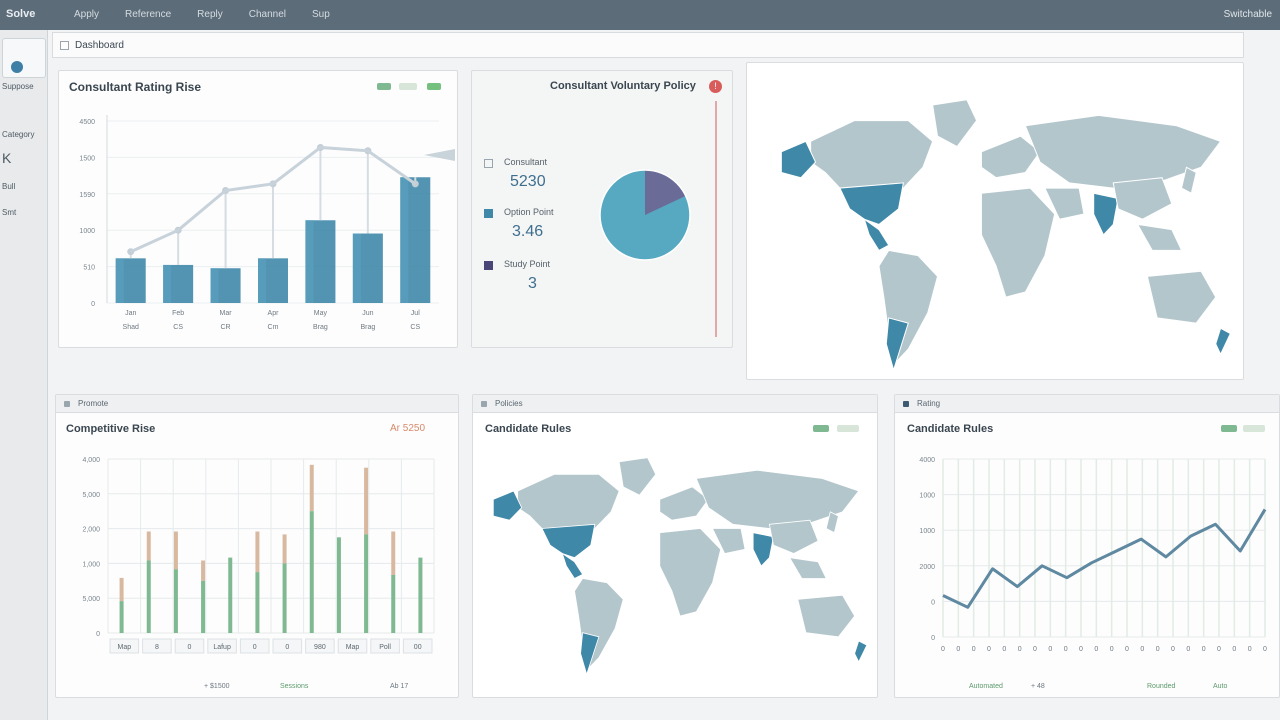  I want to click on x-tick-label: 980, so click(320, 647).